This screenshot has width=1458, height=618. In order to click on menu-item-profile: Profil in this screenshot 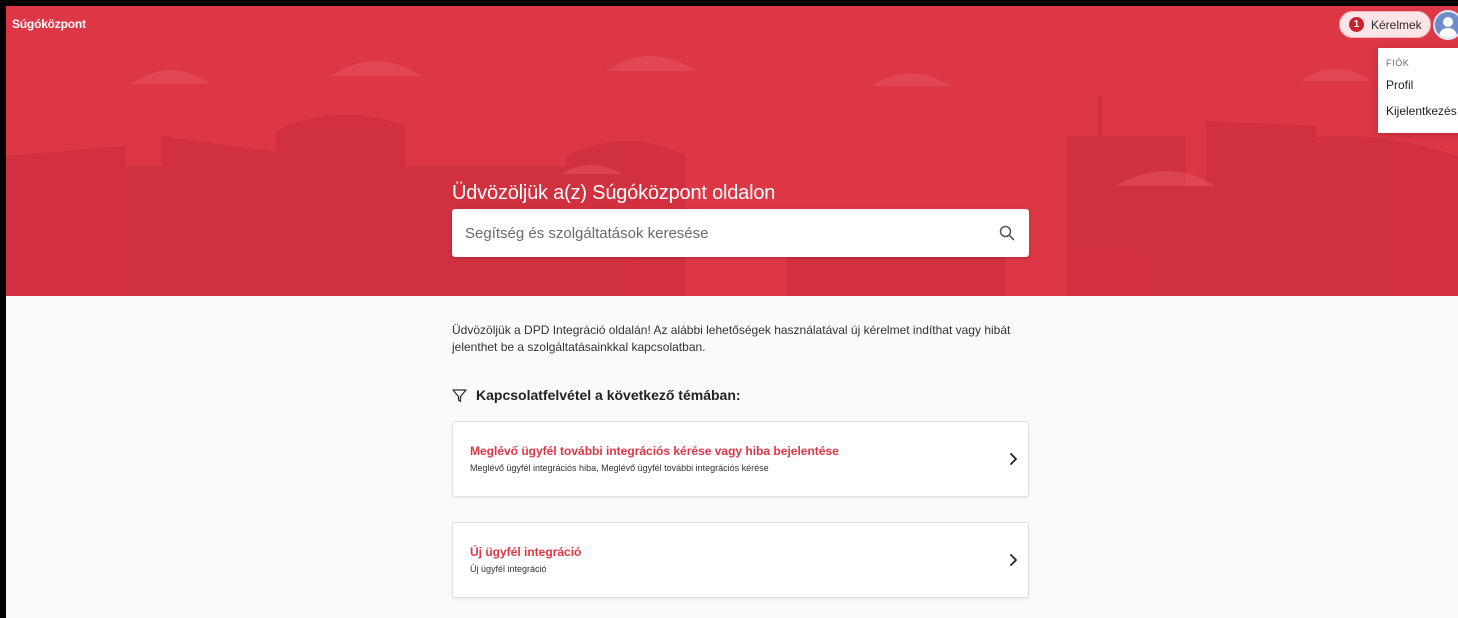, I will do `click(1422, 85)`.